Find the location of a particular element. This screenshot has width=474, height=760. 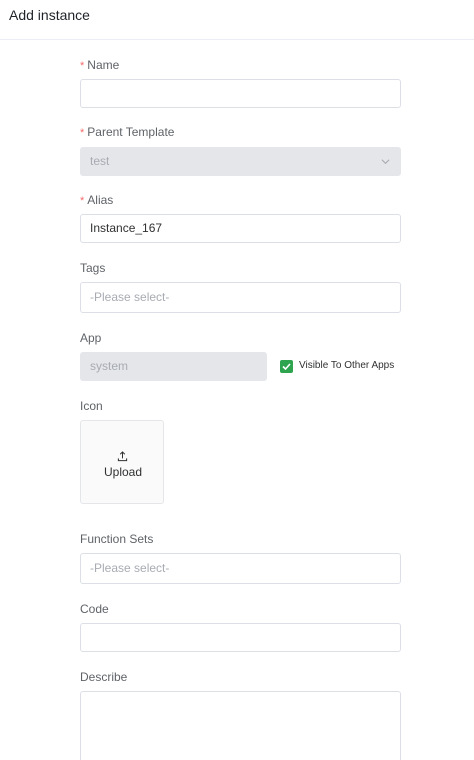

function-sets-select: -Please select- is located at coordinates (240, 568).